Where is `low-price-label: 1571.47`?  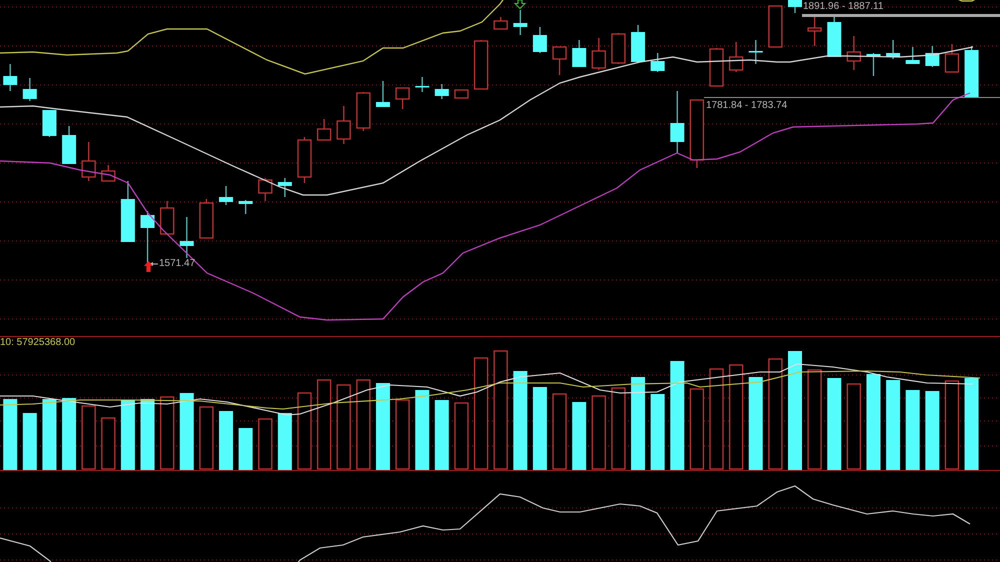 low-price-label: 1571.47 is located at coordinates (177, 264).